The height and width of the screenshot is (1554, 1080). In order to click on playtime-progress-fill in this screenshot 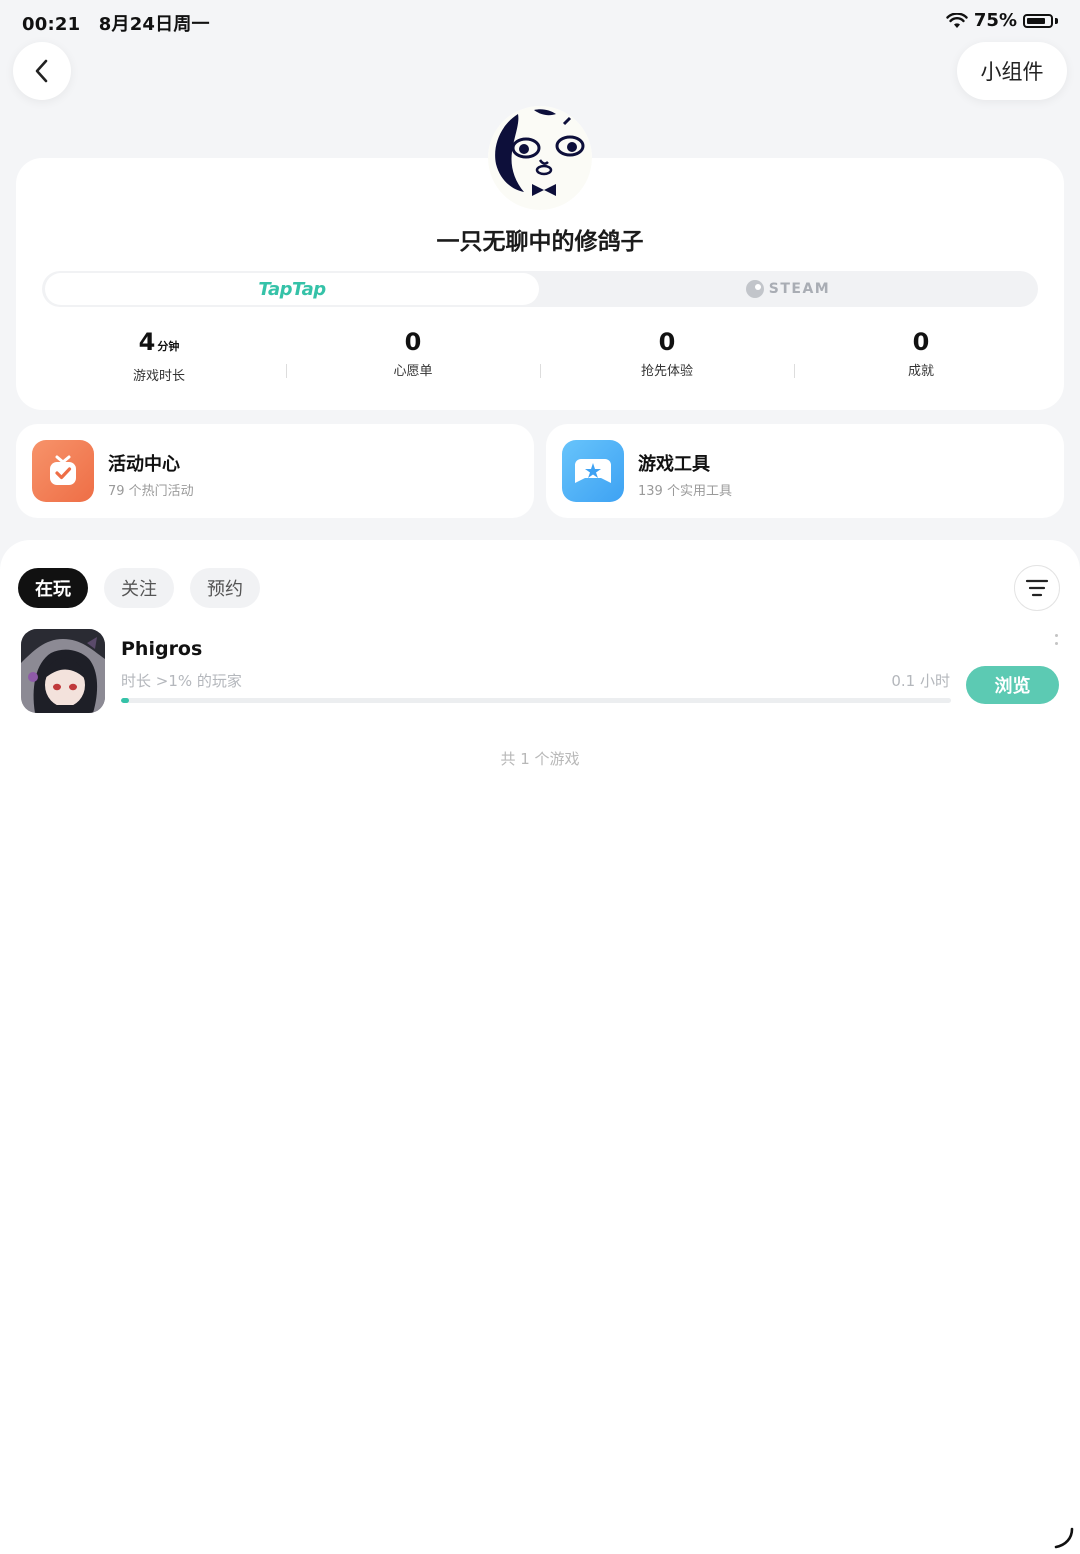, I will do `click(125, 700)`.